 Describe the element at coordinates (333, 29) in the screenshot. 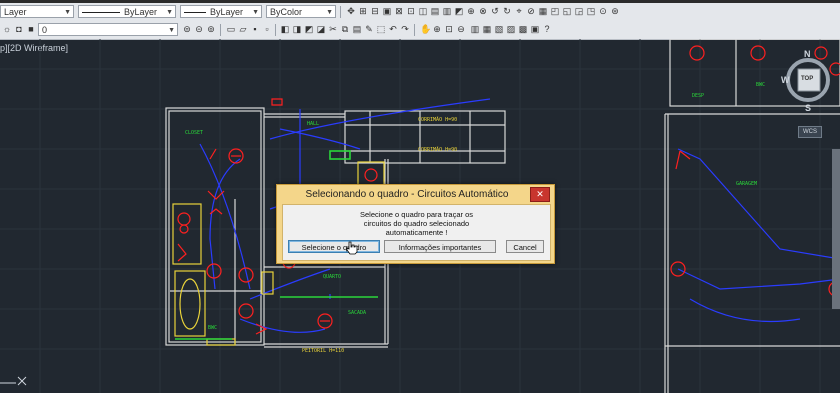

I see `cut-icon: ✂` at that location.